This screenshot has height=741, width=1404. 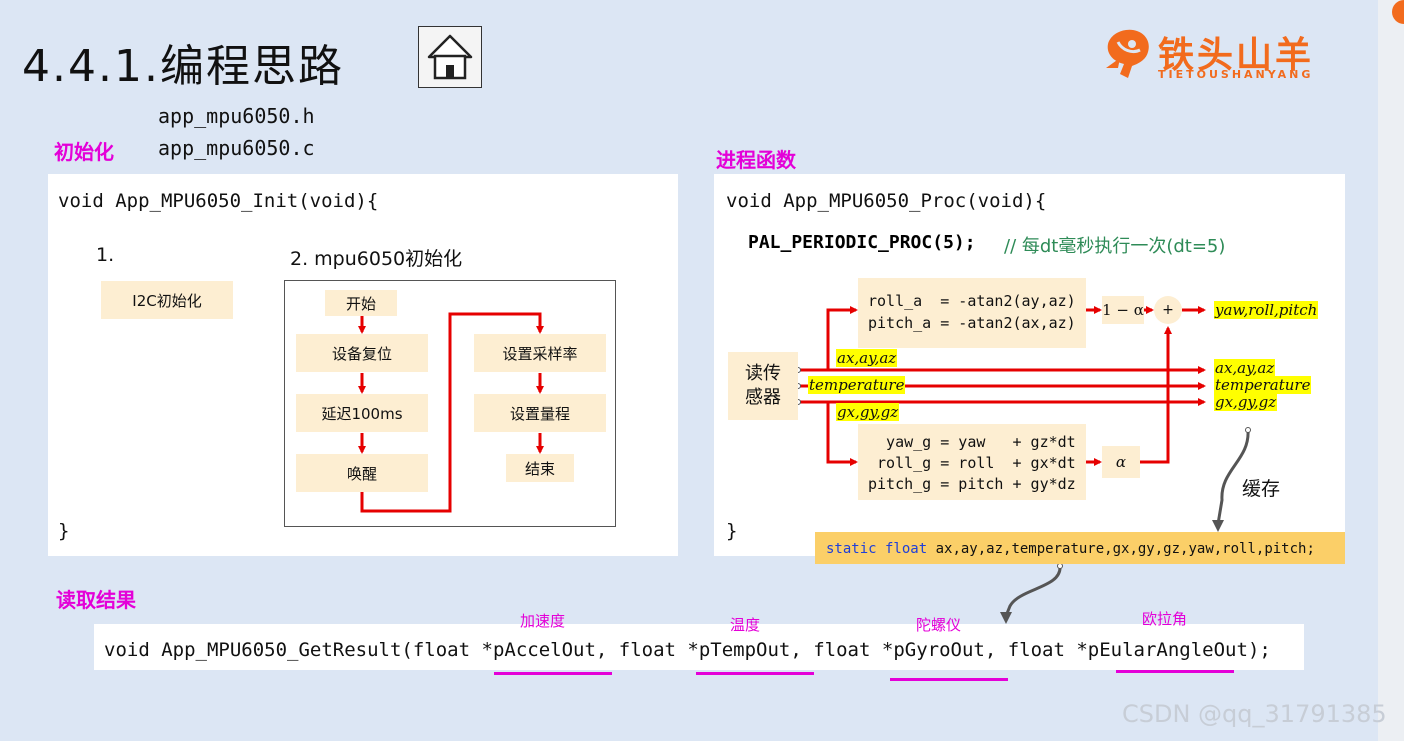 What do you see at coordinates (1245, 368) in the screenshot?
I see `out-accel-label: ax,ay,az` at bounding box center [1245, 368].